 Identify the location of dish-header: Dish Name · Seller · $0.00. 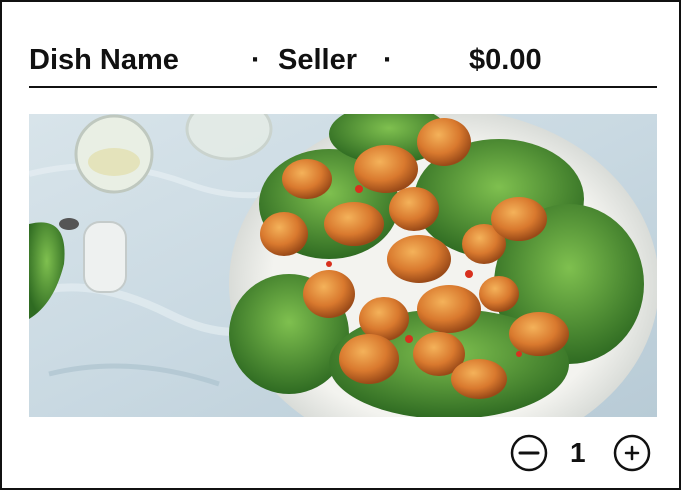
(343, 64).